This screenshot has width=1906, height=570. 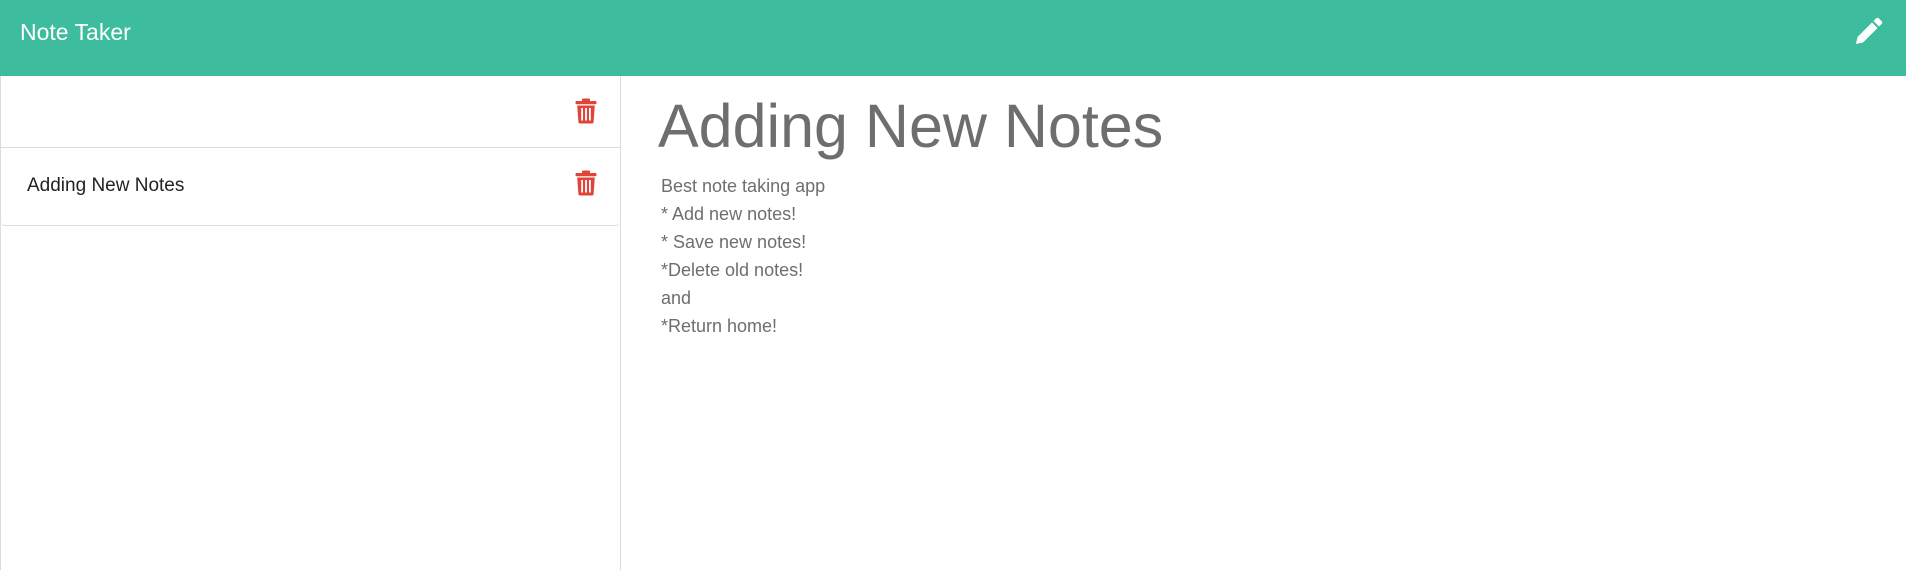 What do you see at coordinates (743, 186) in the screenshot?
I see `note-text-line: Best note taking app` at bounding box center [743, 186].